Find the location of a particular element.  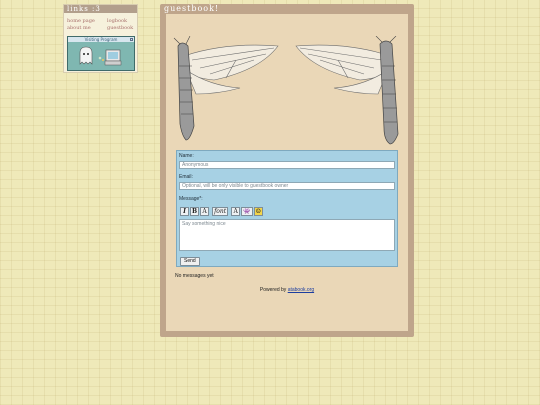

name-label: Name: is located at coordinates (186, 156).